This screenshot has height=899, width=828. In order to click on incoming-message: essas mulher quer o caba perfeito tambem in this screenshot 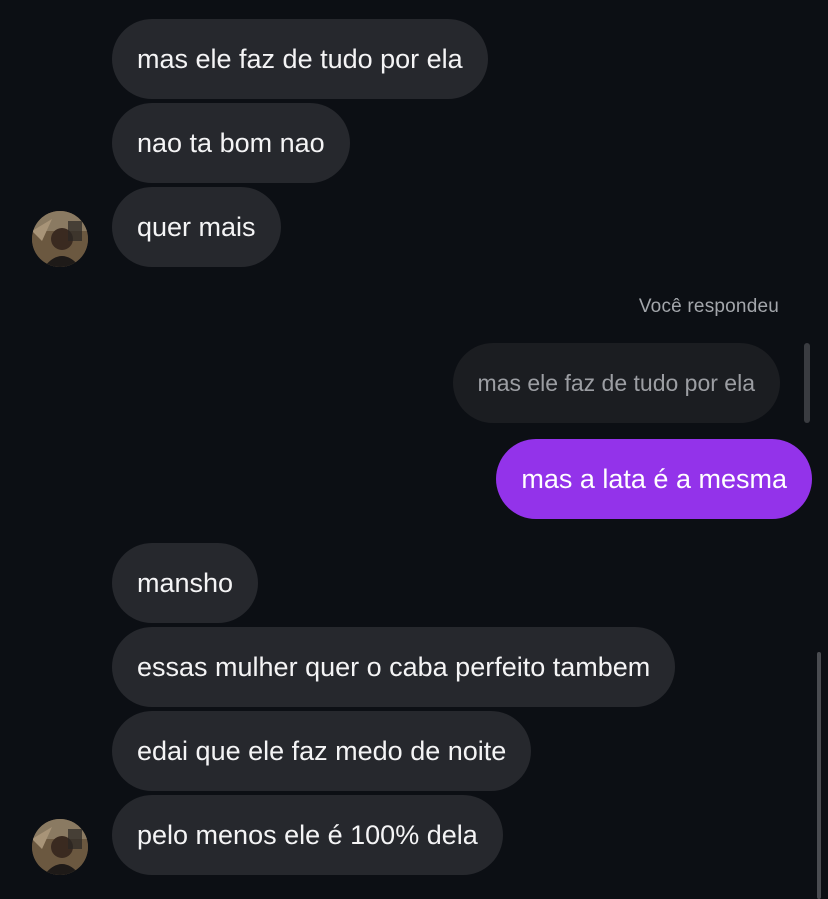, I will do `click(394, 667)`.